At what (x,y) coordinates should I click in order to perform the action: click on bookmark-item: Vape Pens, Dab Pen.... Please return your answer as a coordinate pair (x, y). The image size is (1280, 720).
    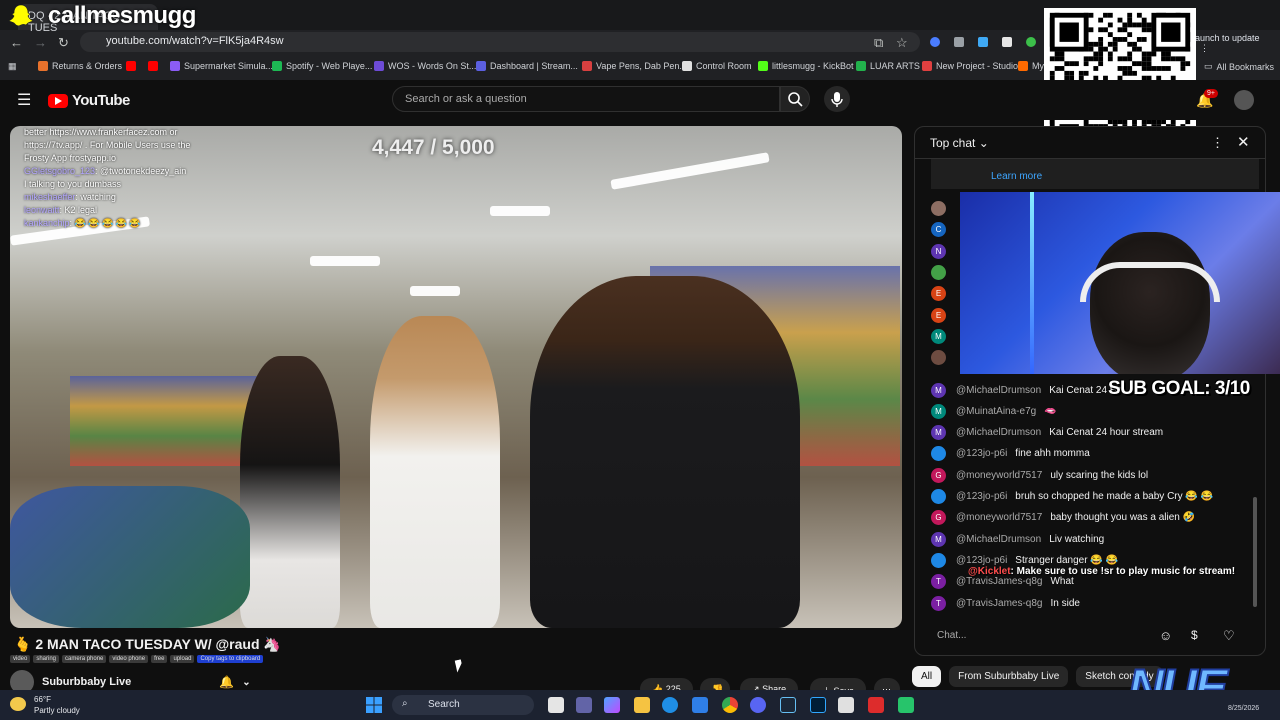
    Looking at the image, I should click on (634, 66).